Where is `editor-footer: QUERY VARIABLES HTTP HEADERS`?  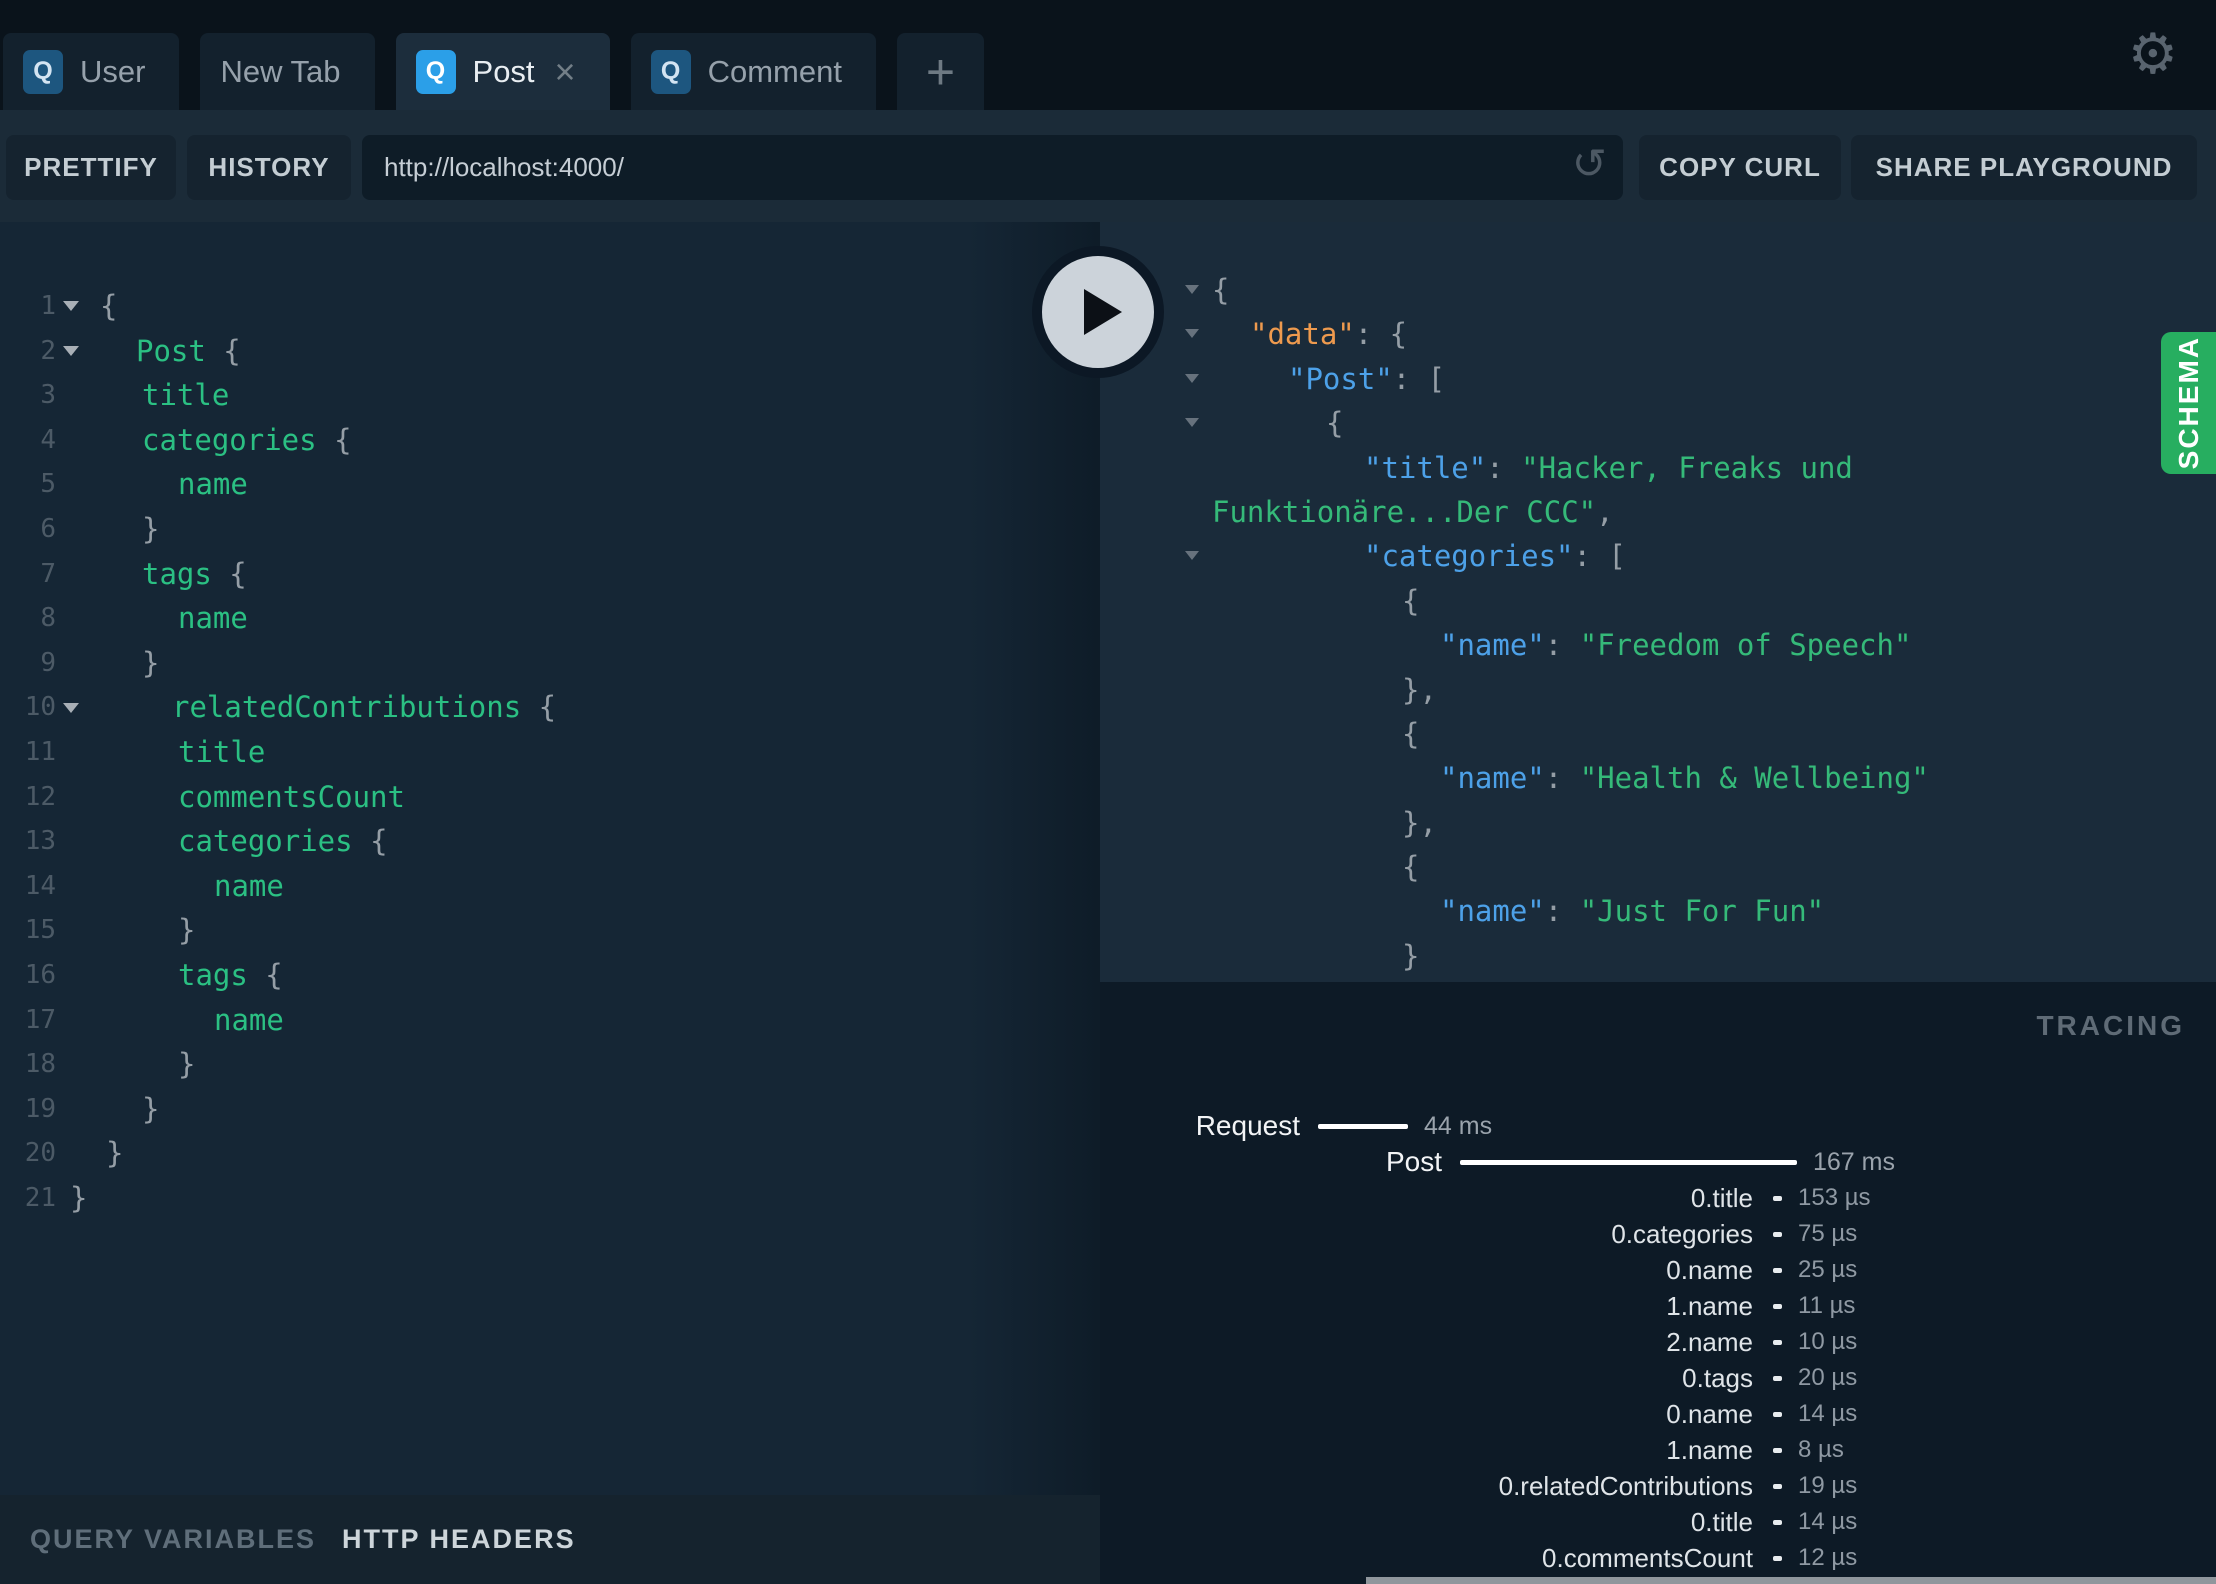
editor-footer: QUERY VARIABLES HTTP HEADERS is located at coordinates (550, 1539).